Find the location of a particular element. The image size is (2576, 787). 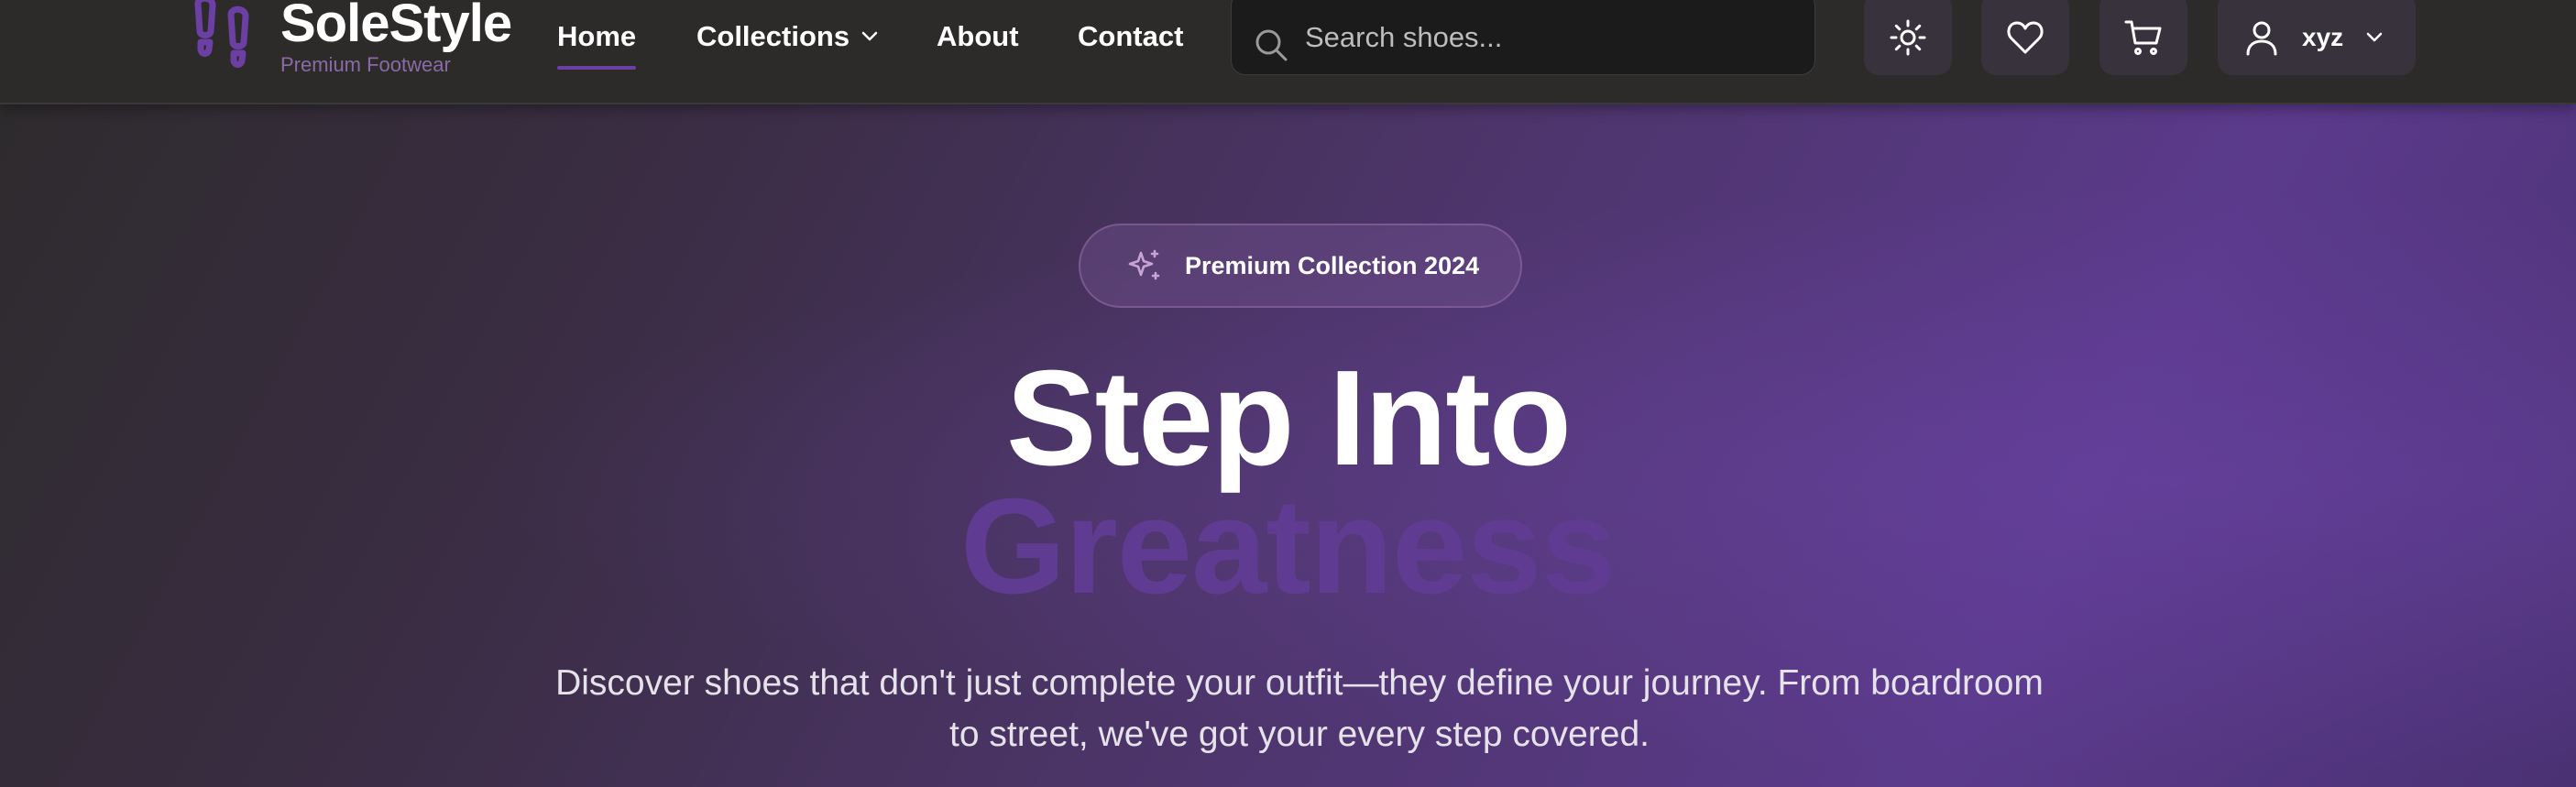

nav-collections: Collections is located at coordinates (787, 36).